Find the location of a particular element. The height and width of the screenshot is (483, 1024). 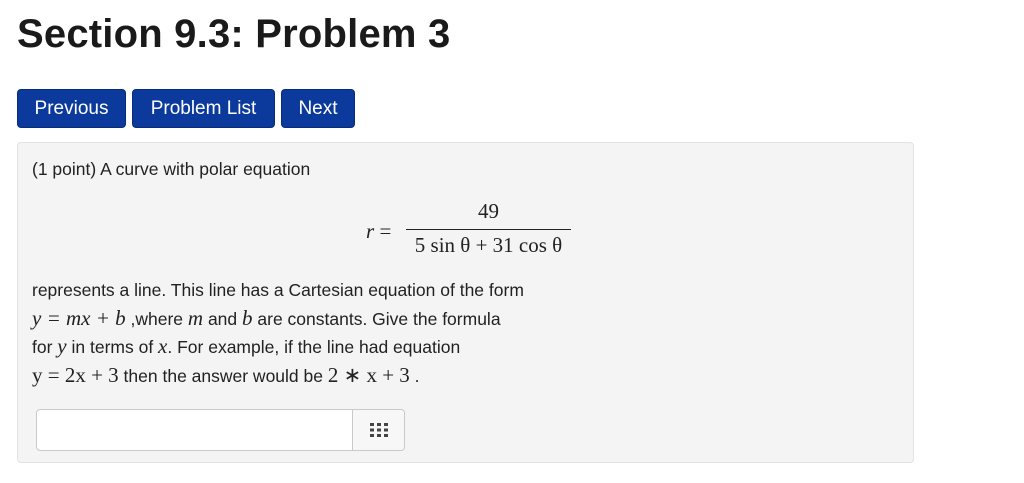

text: for is located at coordinates (45, 347).